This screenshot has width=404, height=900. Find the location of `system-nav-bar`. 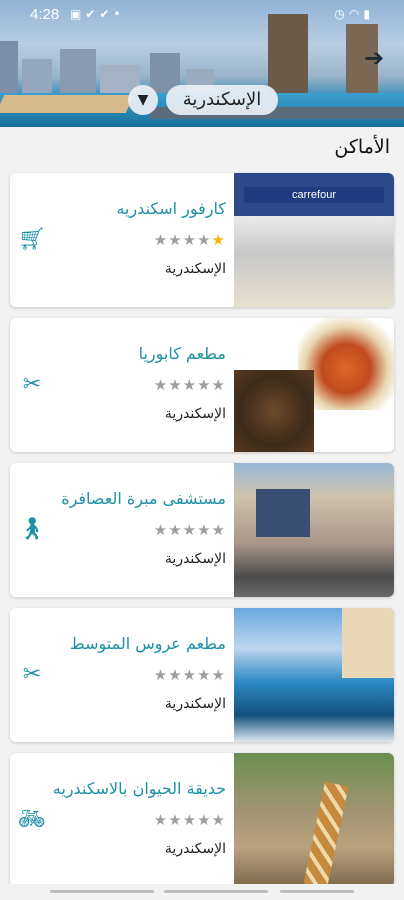

system-nav-bar is located at coordinates (202, 892).